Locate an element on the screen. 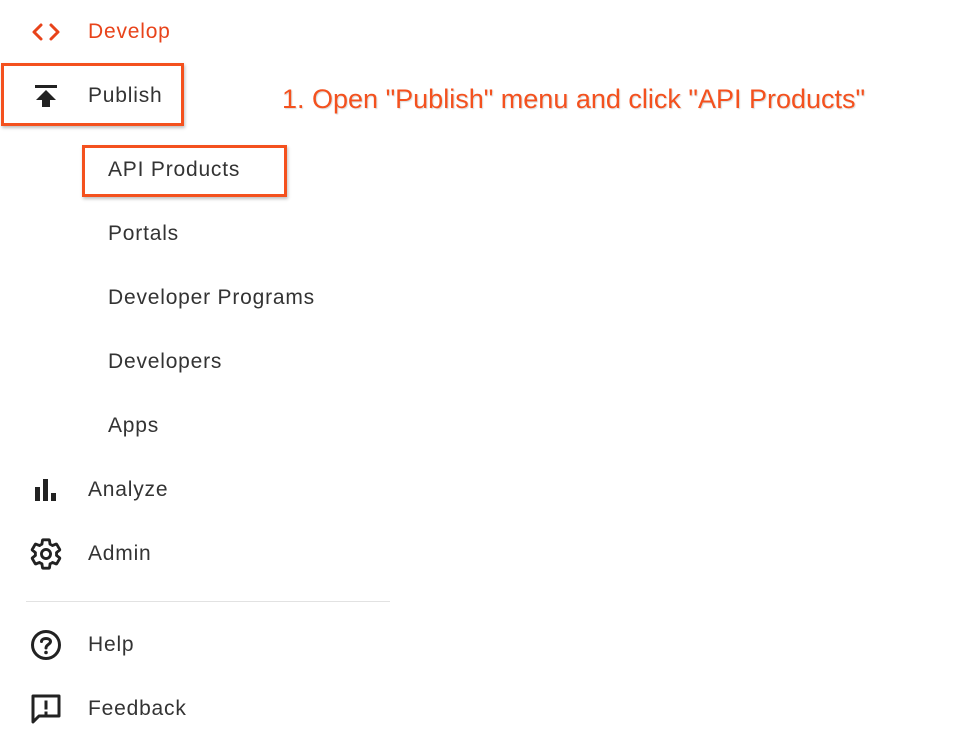  nav-subitem-developer-programs: Developer Programs is located at coordinates (170, 298).